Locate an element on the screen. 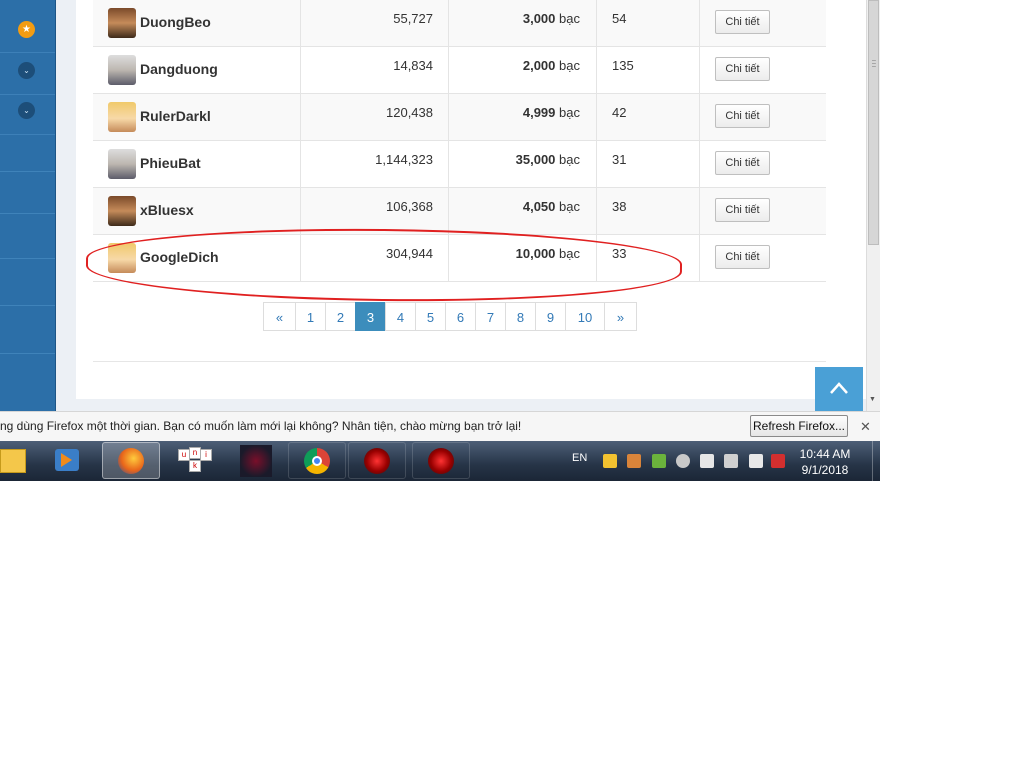 The height and width of the screenshot is (768, 1024). taskbar-chrome is located at coordinates (317, 460).